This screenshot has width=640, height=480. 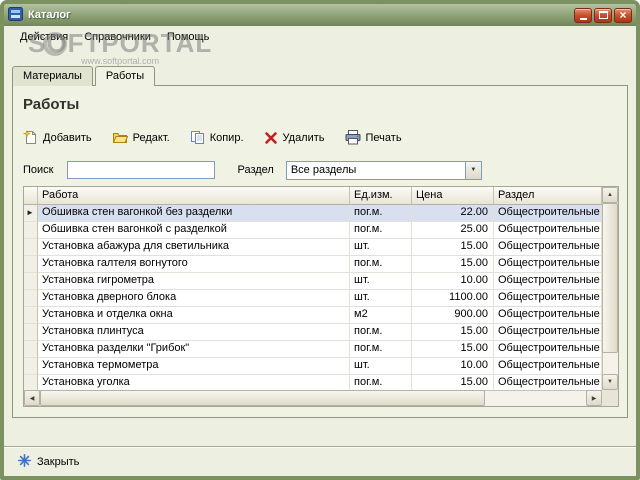 What do you see at coordinates (610, 398) in the screenshot?
I see `scrollbar-corner` at bounding box center [610, 398].